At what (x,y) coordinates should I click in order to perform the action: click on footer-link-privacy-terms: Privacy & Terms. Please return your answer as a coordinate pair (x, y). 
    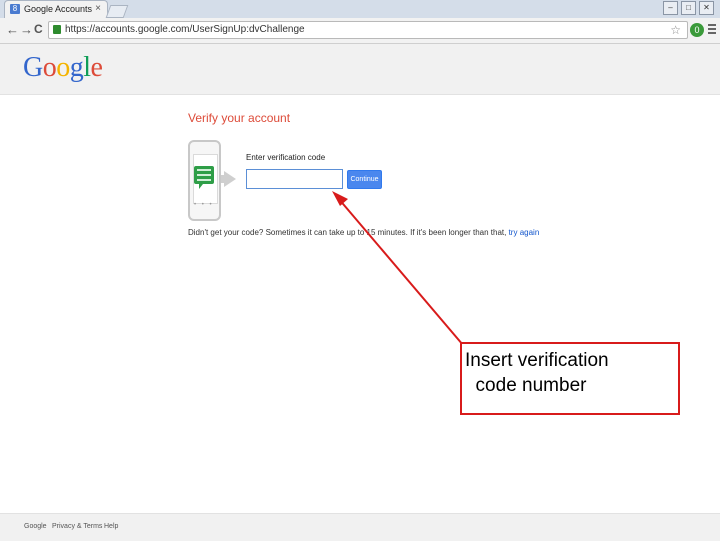
    Looking at the image, I should click on (77, 526).